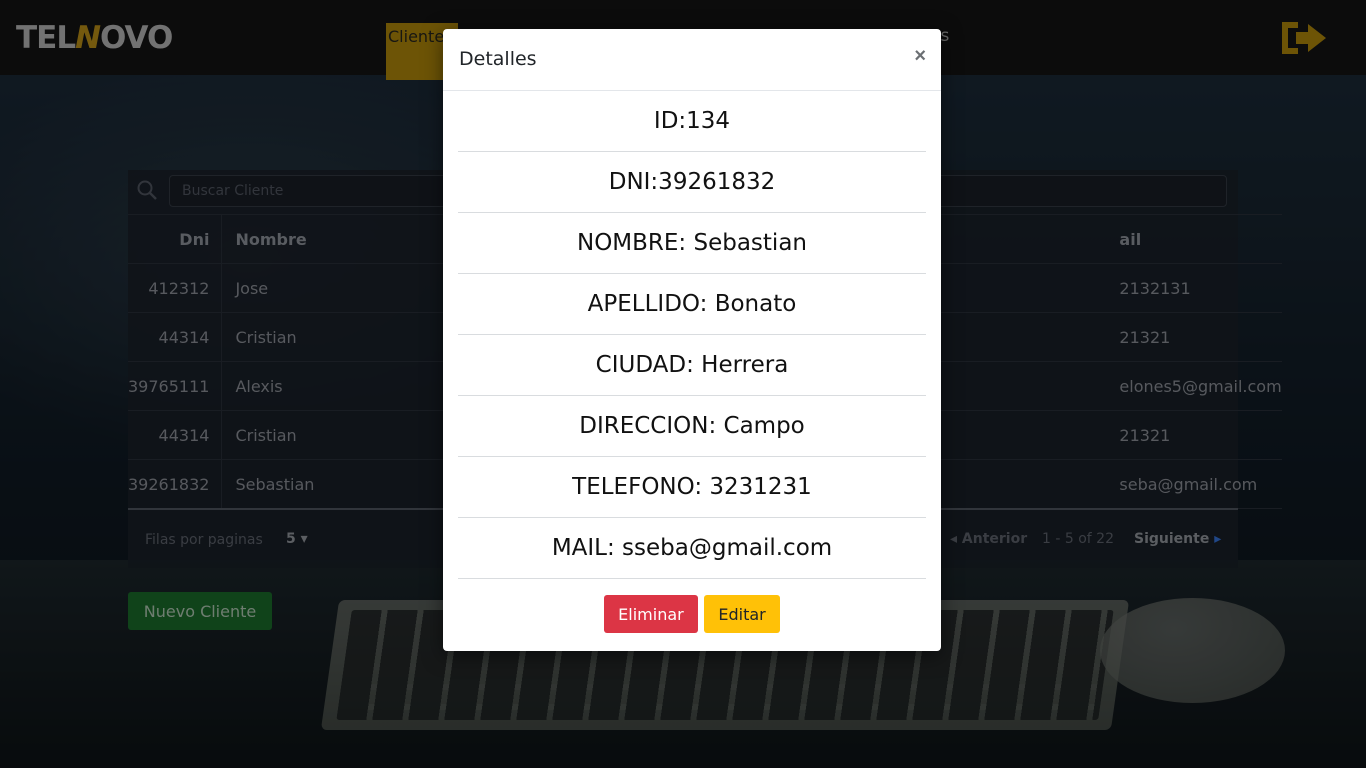 The image size is (1366, 768). I want to click on edit-button: Editar, so click(742, 614).